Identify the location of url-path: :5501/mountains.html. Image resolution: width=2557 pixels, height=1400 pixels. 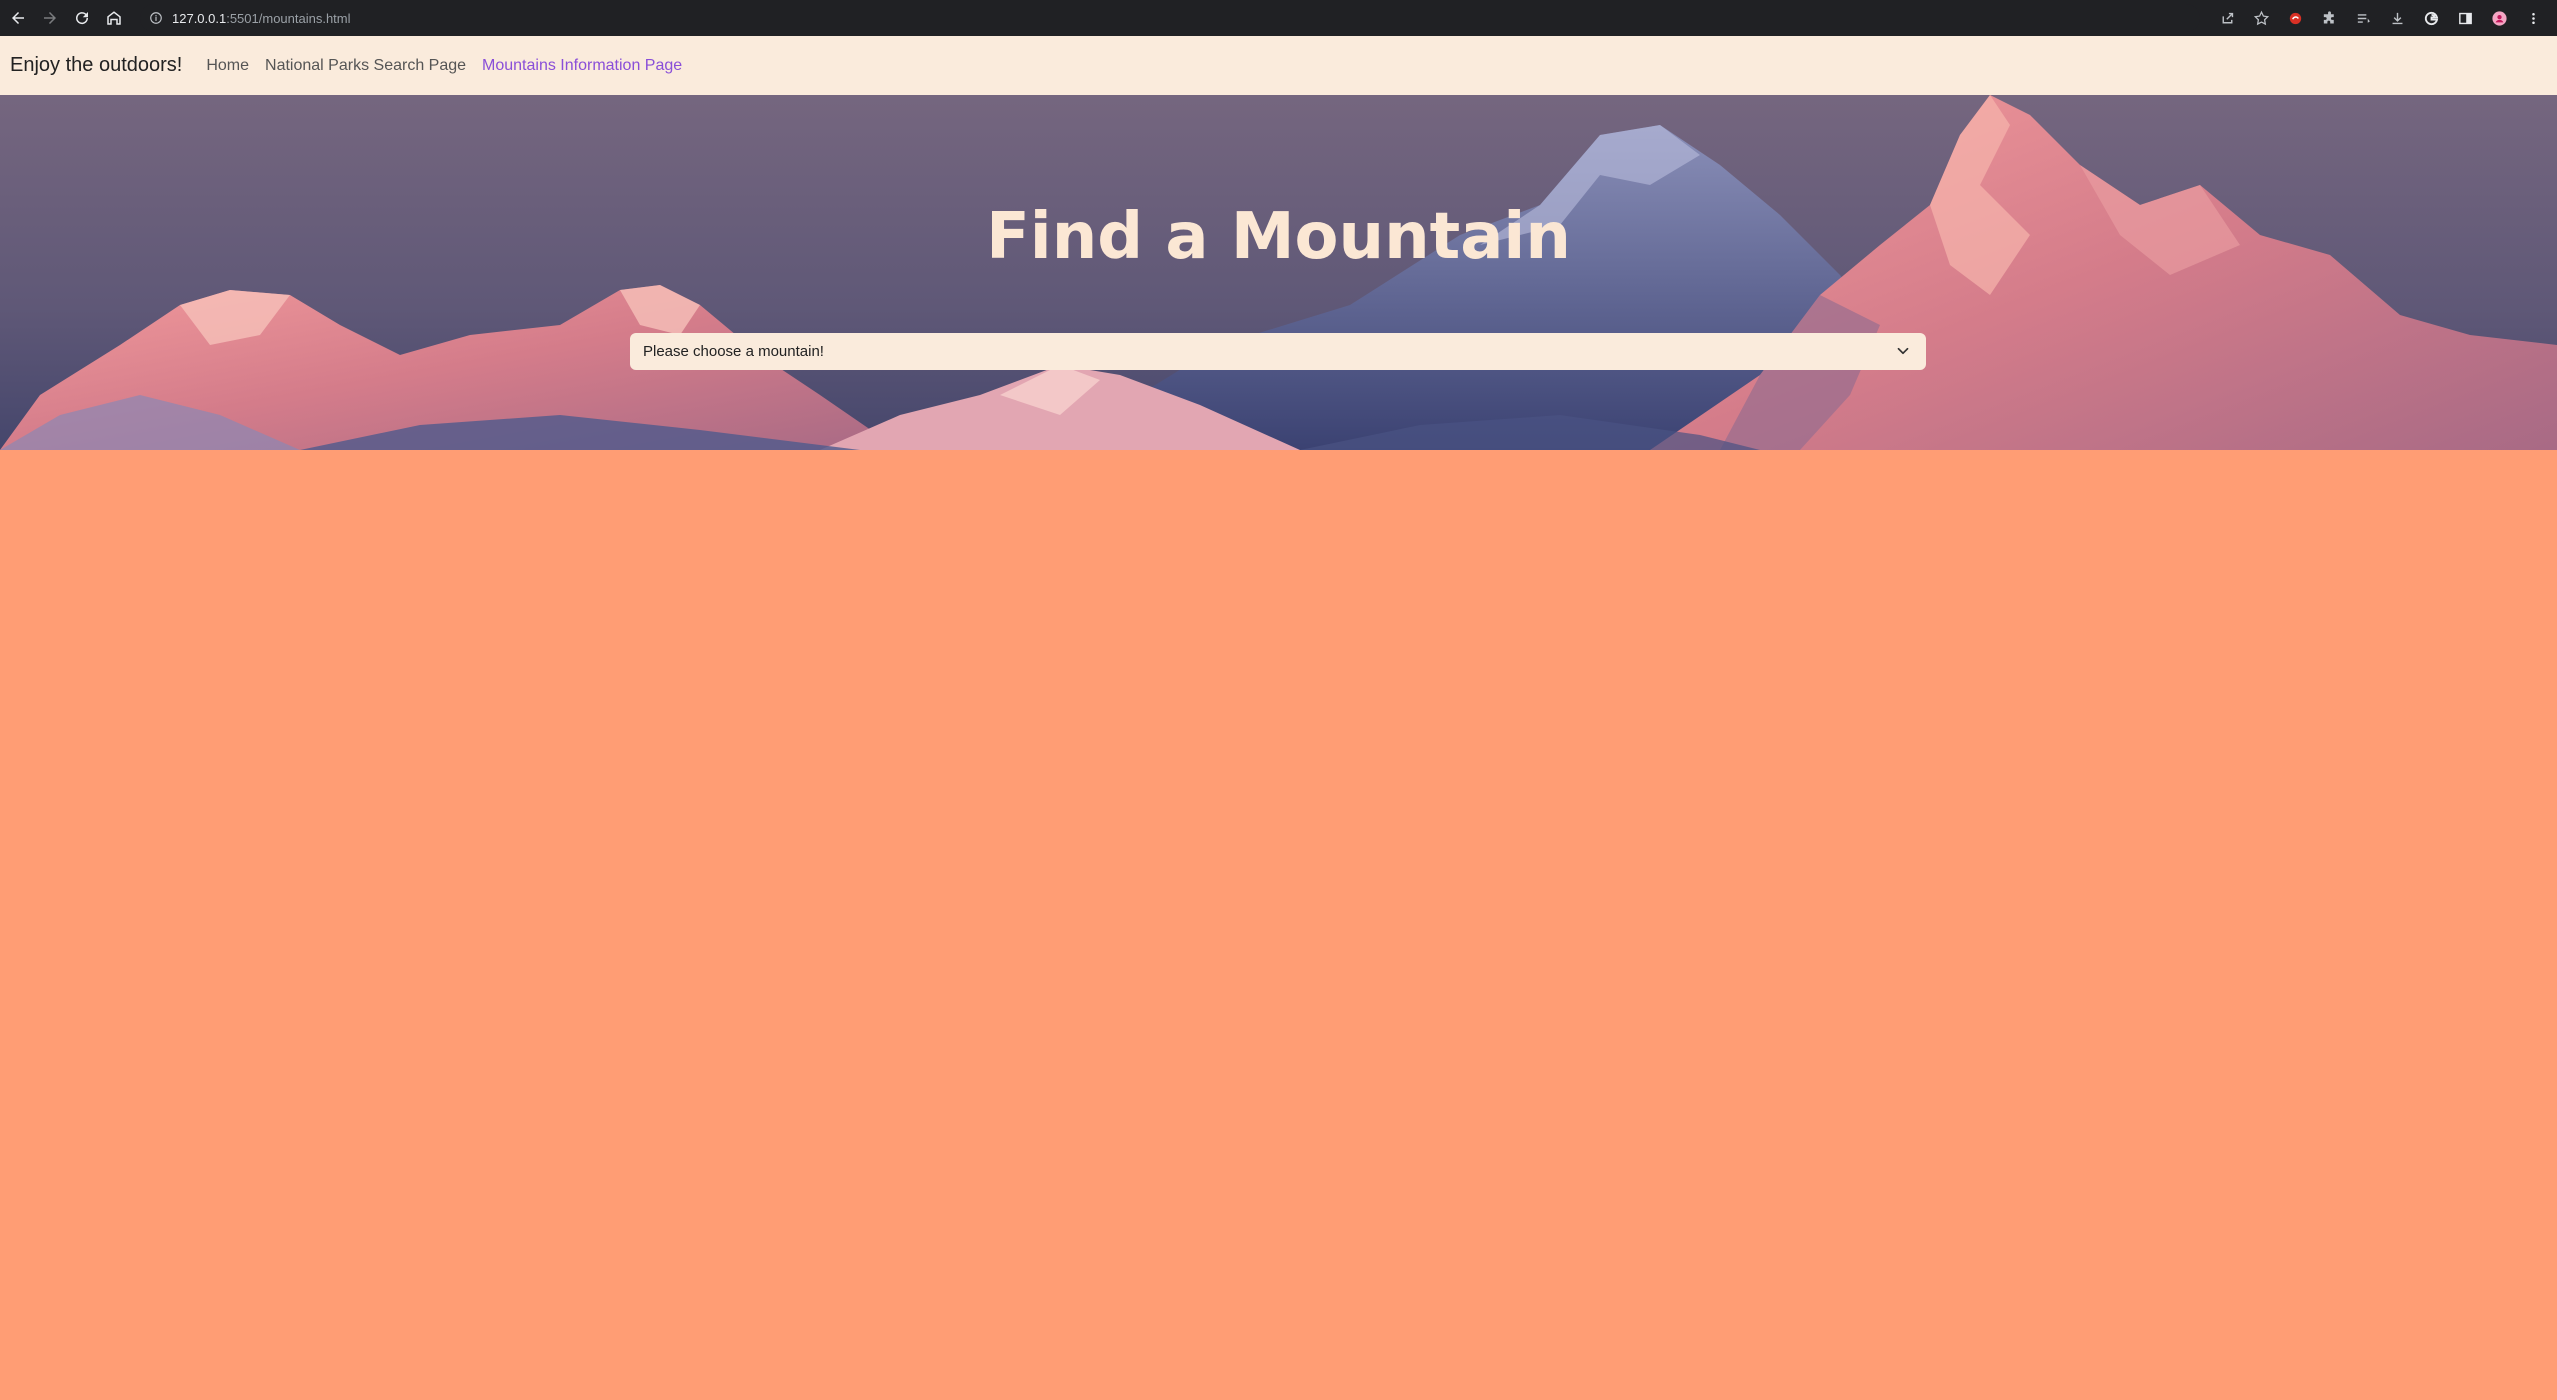
(288, 18).